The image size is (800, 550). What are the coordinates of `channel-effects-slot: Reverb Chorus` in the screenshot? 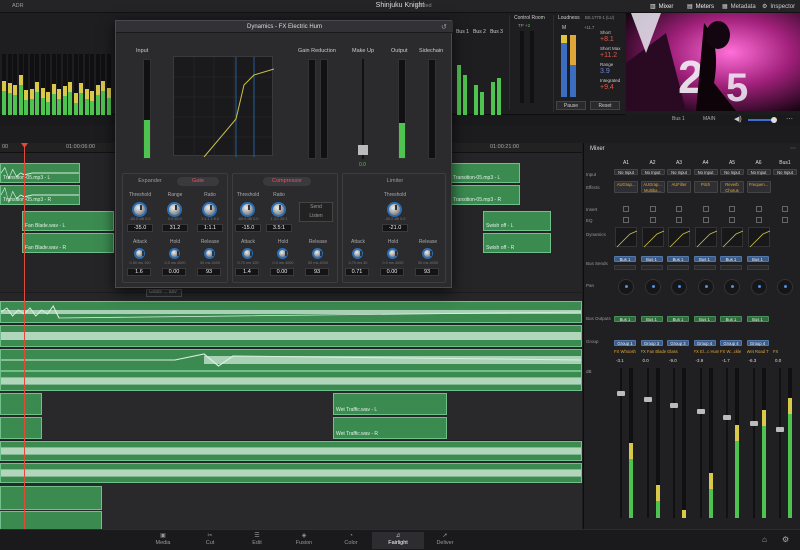 It's located at (732, 187).